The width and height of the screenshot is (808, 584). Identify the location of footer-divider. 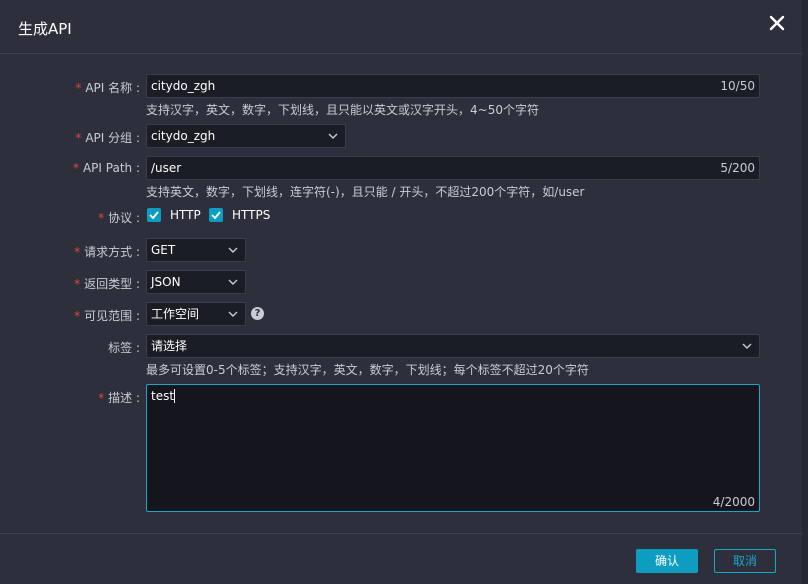
(401, 533).